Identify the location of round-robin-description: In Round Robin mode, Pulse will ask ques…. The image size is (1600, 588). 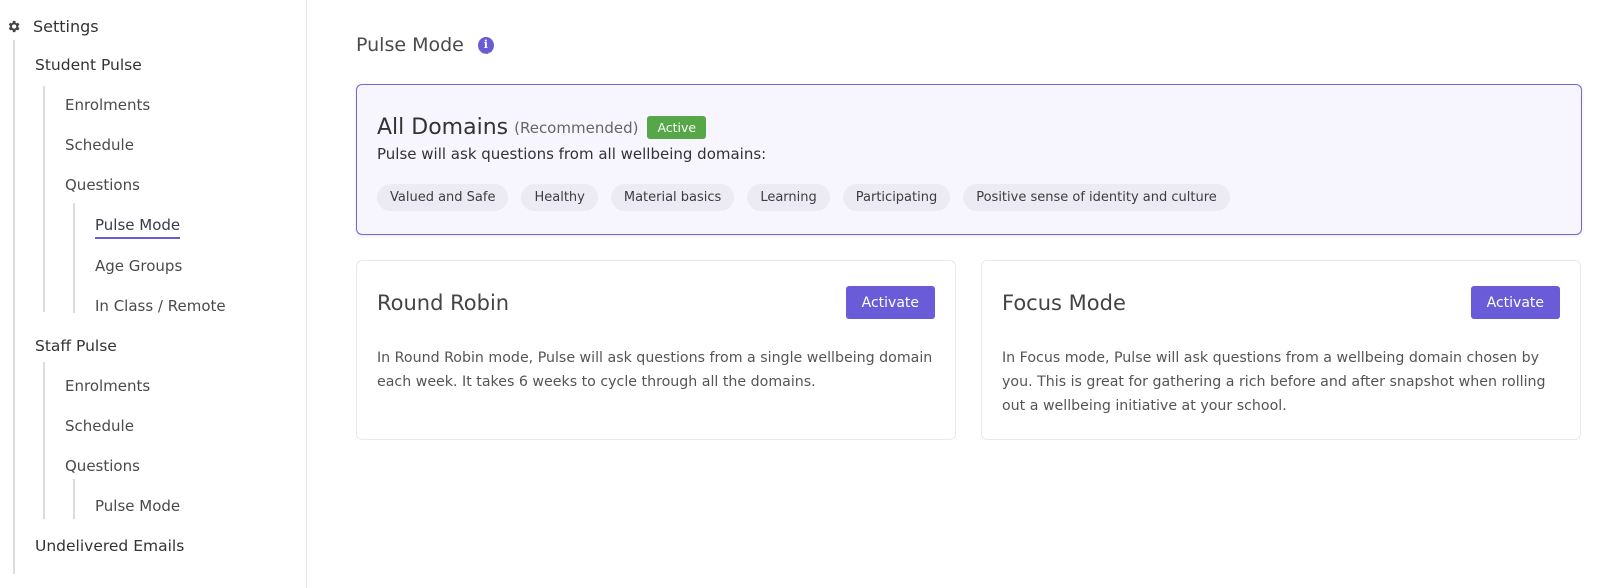
(655, 370).